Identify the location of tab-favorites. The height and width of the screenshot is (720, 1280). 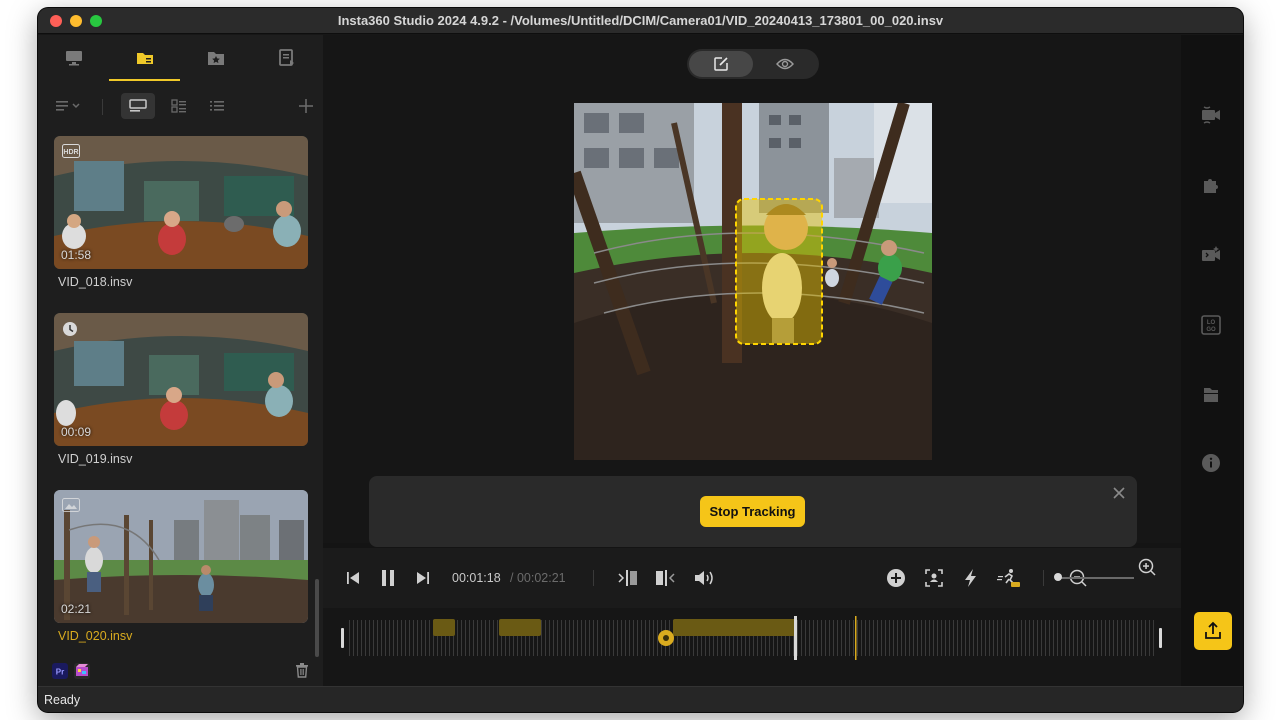
(215, 58).